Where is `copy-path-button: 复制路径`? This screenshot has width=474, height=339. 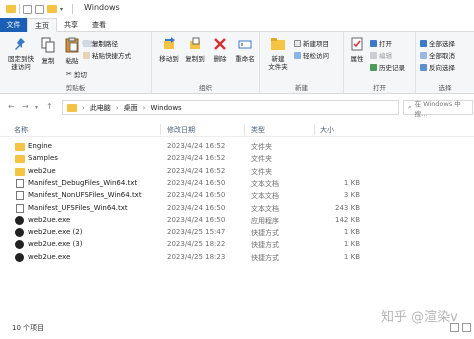
copy-path-button: 复制路径 is located at coordinates (100, 43).